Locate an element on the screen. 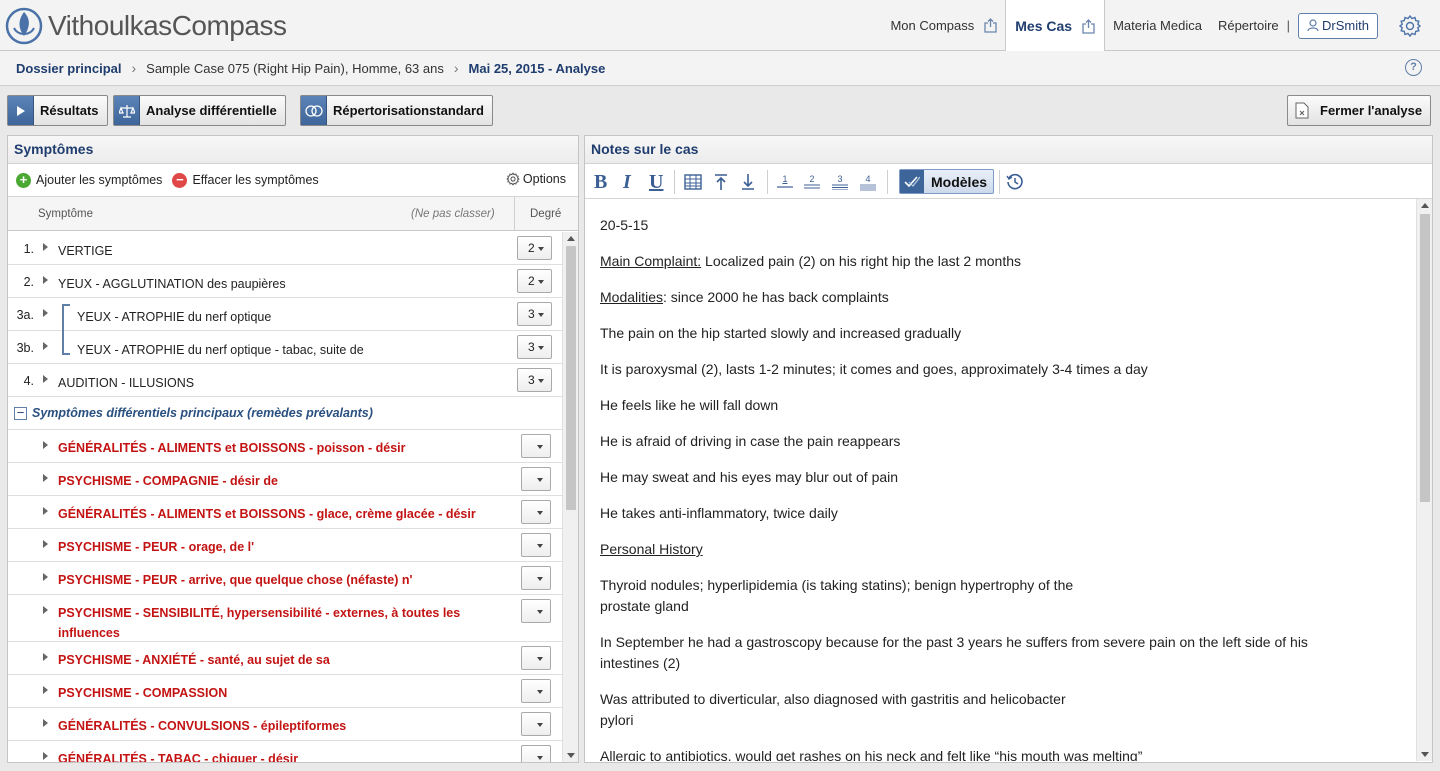 This screenshot has height=771, width=1440. table-icon is located at coordinates (693, 182).